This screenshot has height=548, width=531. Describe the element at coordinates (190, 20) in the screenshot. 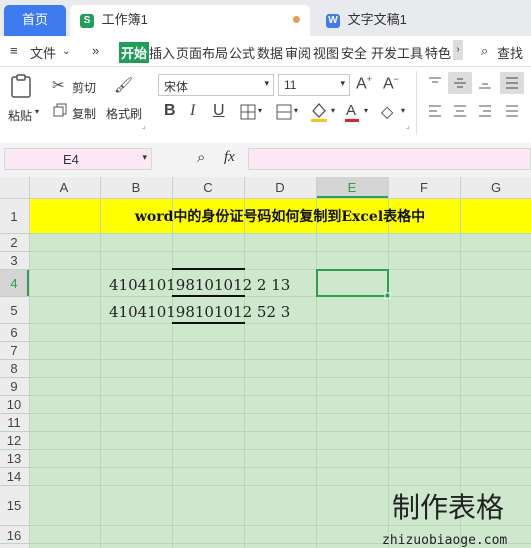

I see `tab-workbook: S 工作簿1` at that location.